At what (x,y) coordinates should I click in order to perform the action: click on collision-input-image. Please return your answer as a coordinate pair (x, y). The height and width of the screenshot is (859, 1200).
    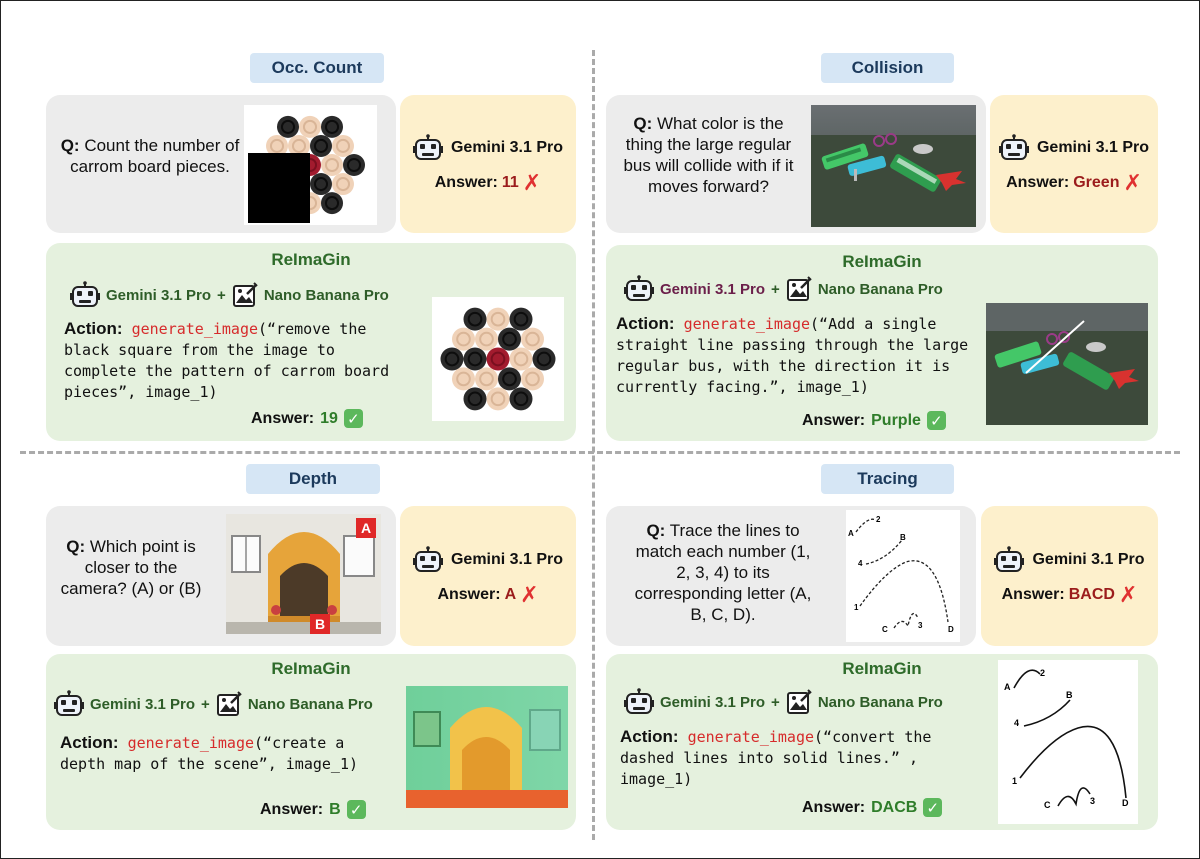
    Looking at the image, I should click on (893, 166).